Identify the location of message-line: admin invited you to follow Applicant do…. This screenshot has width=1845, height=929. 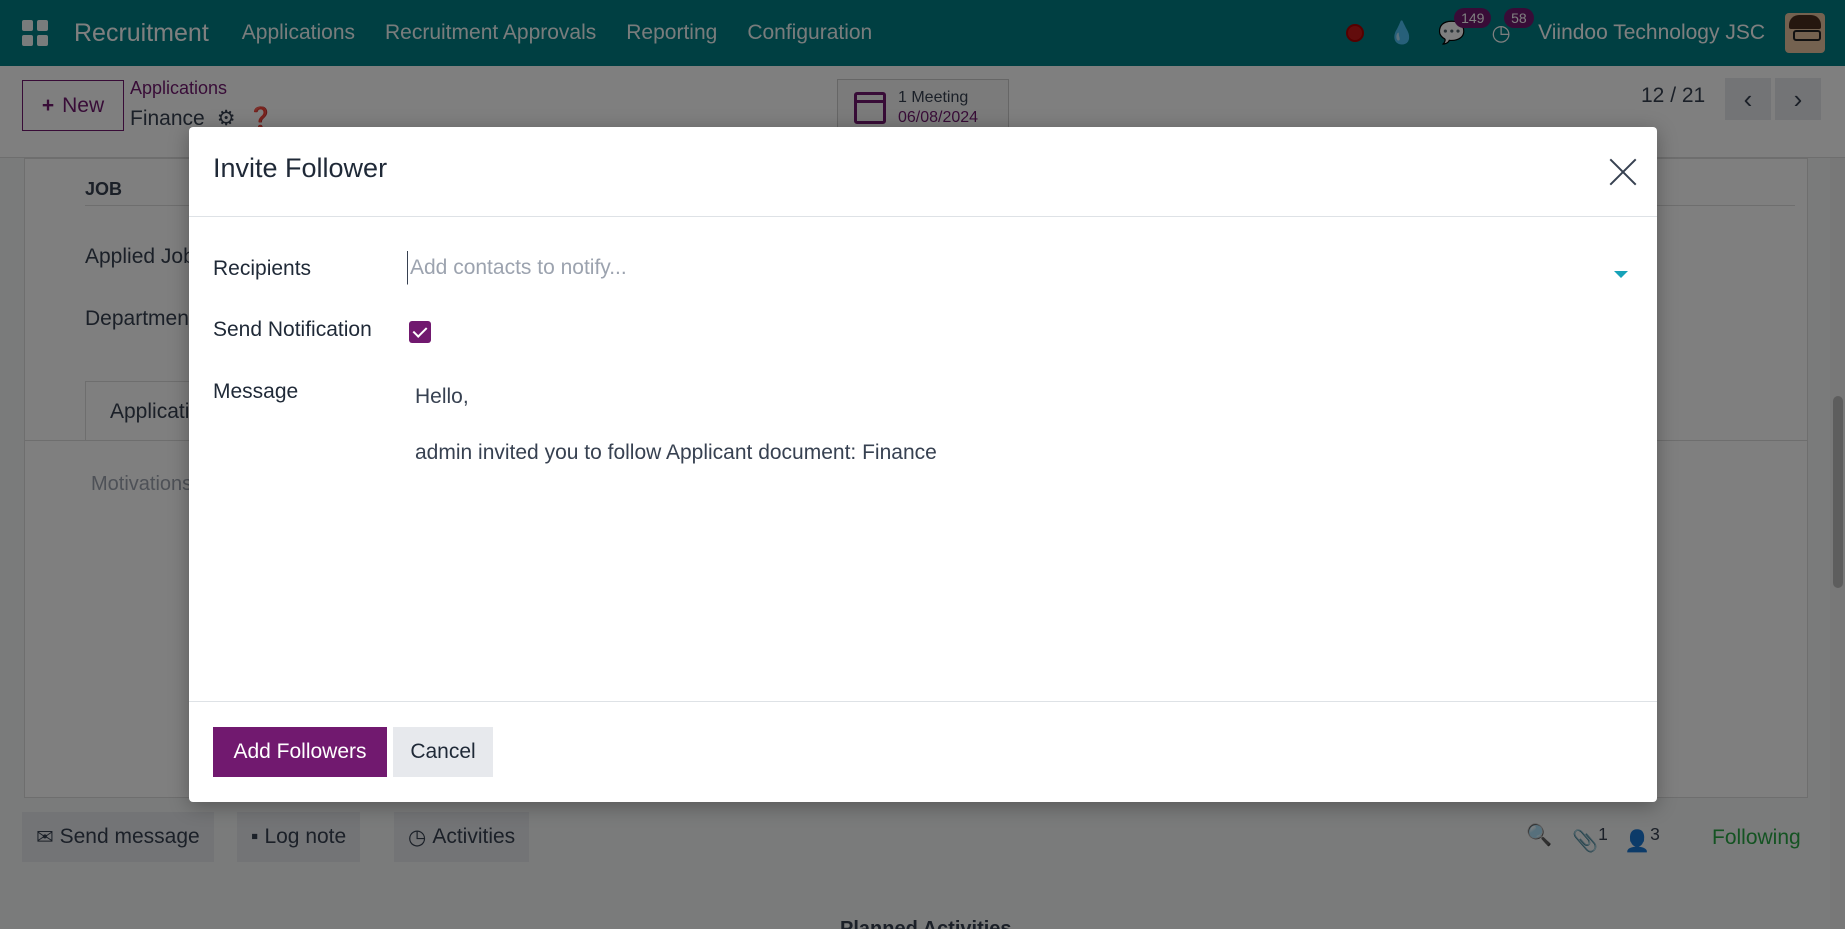
(676, 452).